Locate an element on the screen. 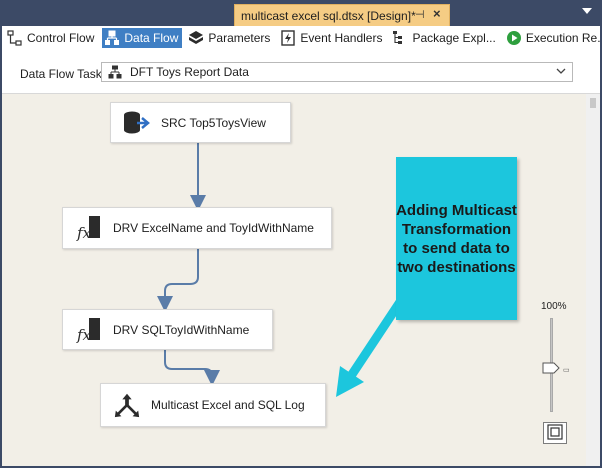 The image size is (602, 468). tab-label: Event Handlers is located at coordinates (341, 38).